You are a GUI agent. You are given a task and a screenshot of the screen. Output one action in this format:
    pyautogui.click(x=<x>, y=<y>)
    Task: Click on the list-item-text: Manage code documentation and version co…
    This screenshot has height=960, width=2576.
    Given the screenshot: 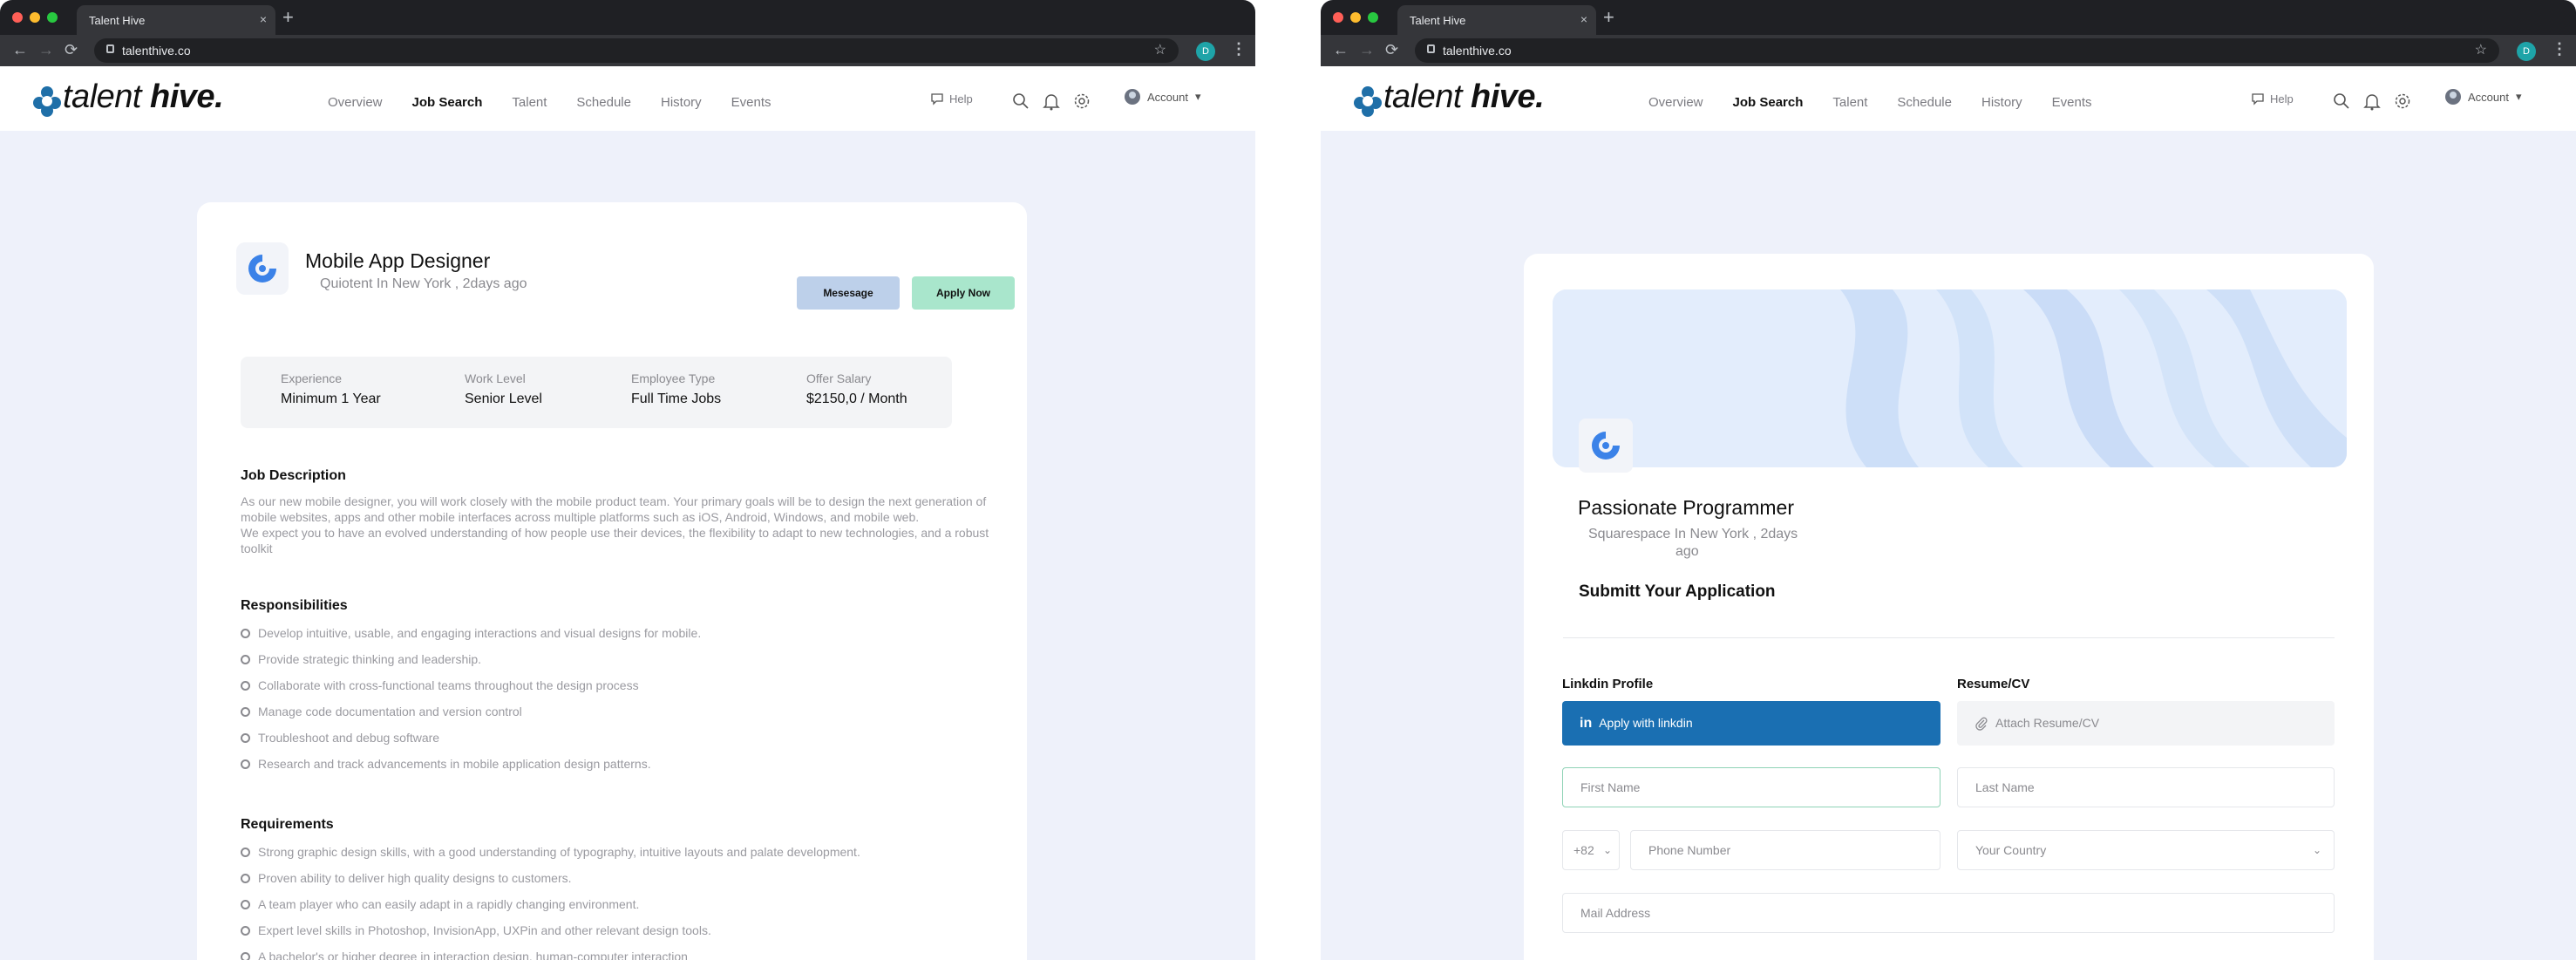 What is the action you would take?
    pyautogui.click(x=390, y=712)
    